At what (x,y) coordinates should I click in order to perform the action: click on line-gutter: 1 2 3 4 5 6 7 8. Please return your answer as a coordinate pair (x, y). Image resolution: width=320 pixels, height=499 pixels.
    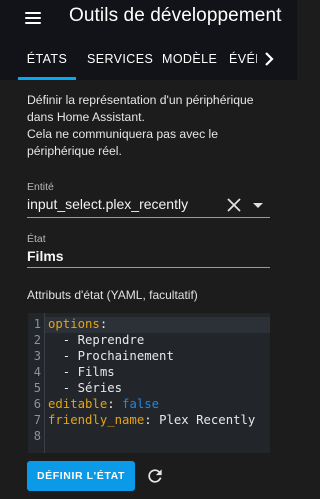
    Looking at the image, I should click on (36, 383).